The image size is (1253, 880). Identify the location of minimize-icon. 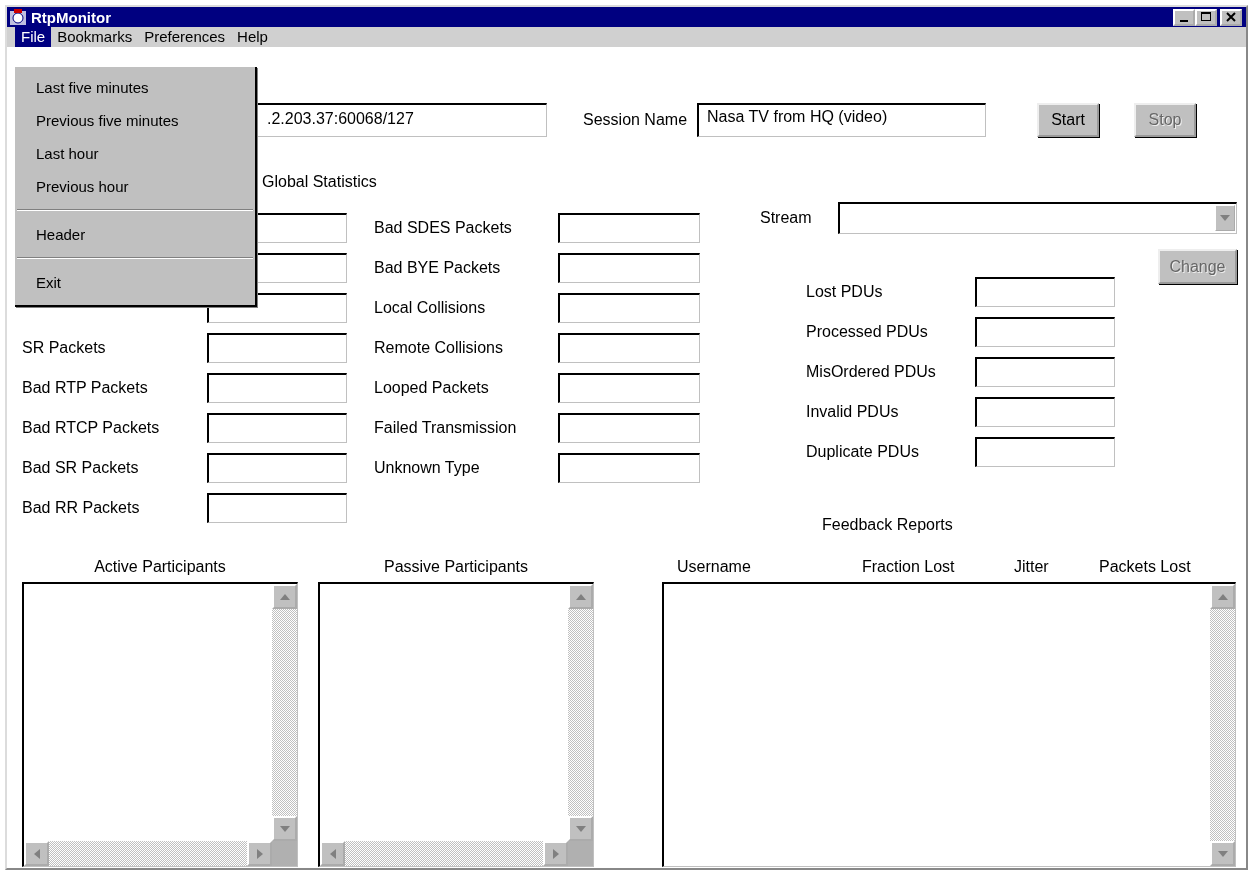
(1184, 20).